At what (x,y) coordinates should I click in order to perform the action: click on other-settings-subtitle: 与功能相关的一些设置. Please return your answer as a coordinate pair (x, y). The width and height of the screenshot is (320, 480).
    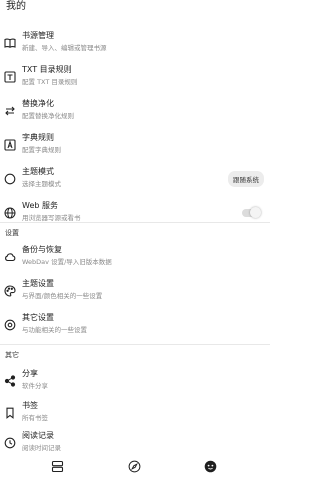
    Looking at the image, I should click on (54, 330).